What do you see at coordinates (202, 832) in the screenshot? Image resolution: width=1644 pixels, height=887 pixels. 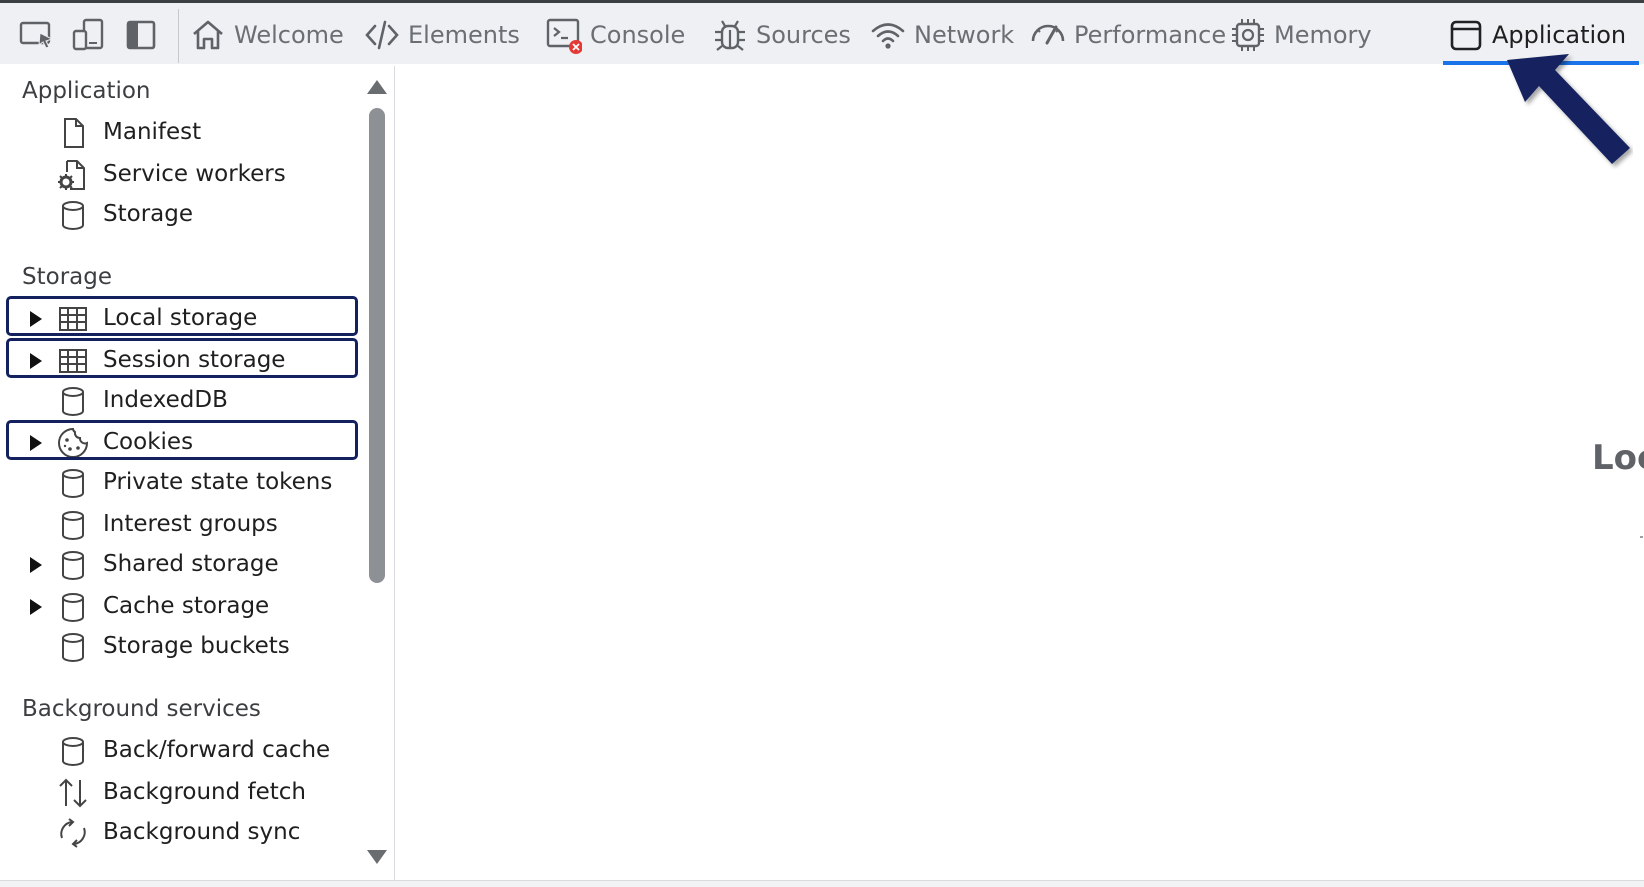 I see `sidebar-item-label: Background sync` at bounding box center [202, 832].